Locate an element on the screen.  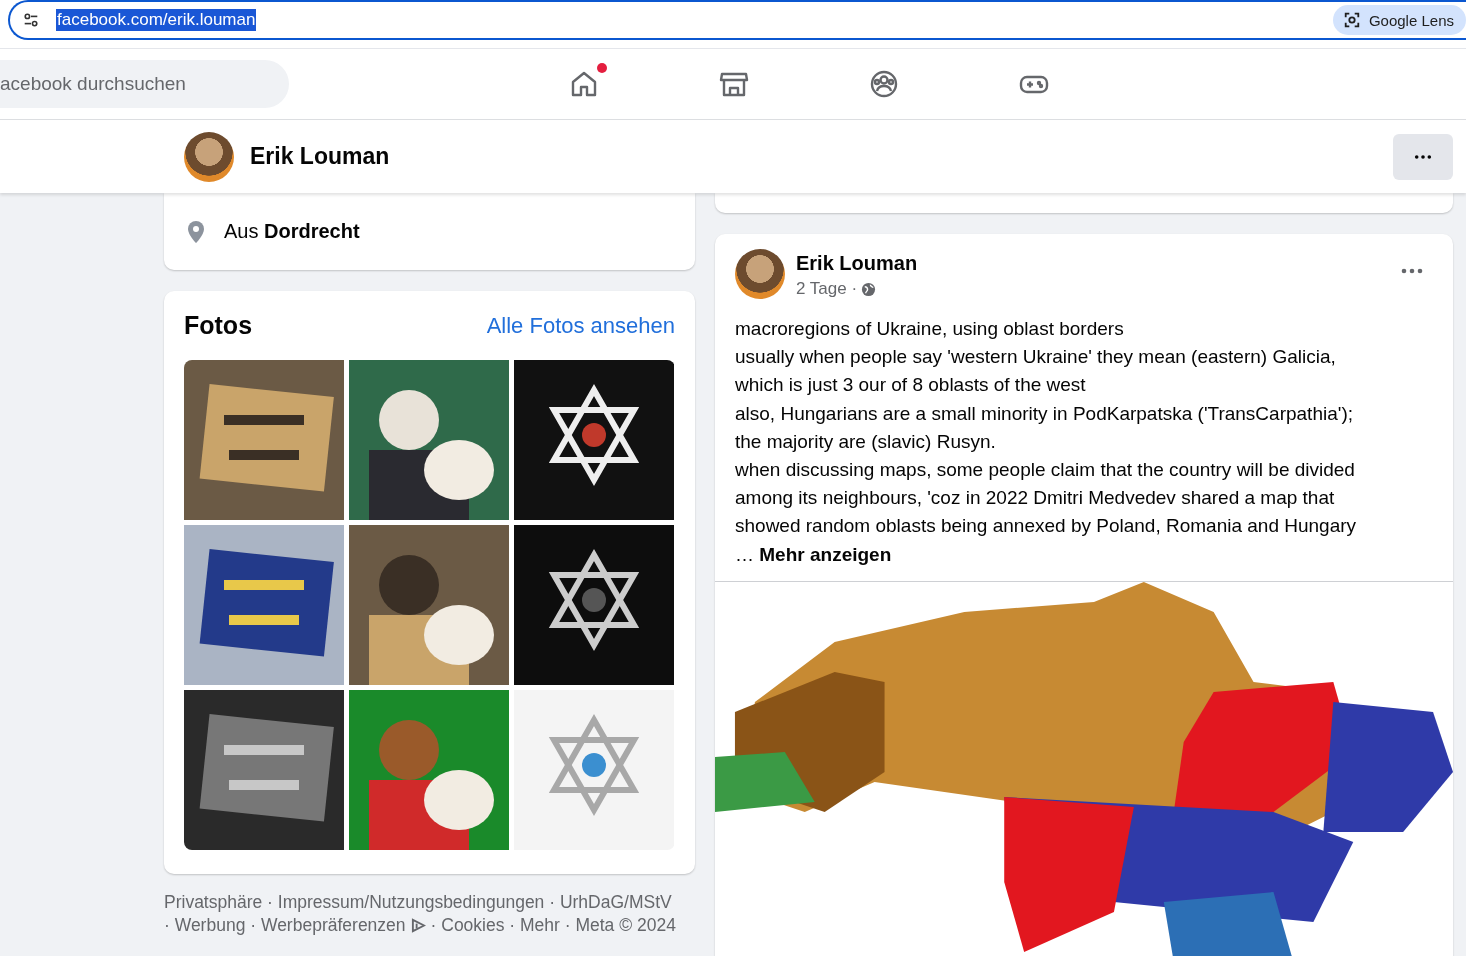
post-text: also, Hungarians are a small minority in PodKarpatska ('TransCarpathia'); is located at coordinates (1044, 413).